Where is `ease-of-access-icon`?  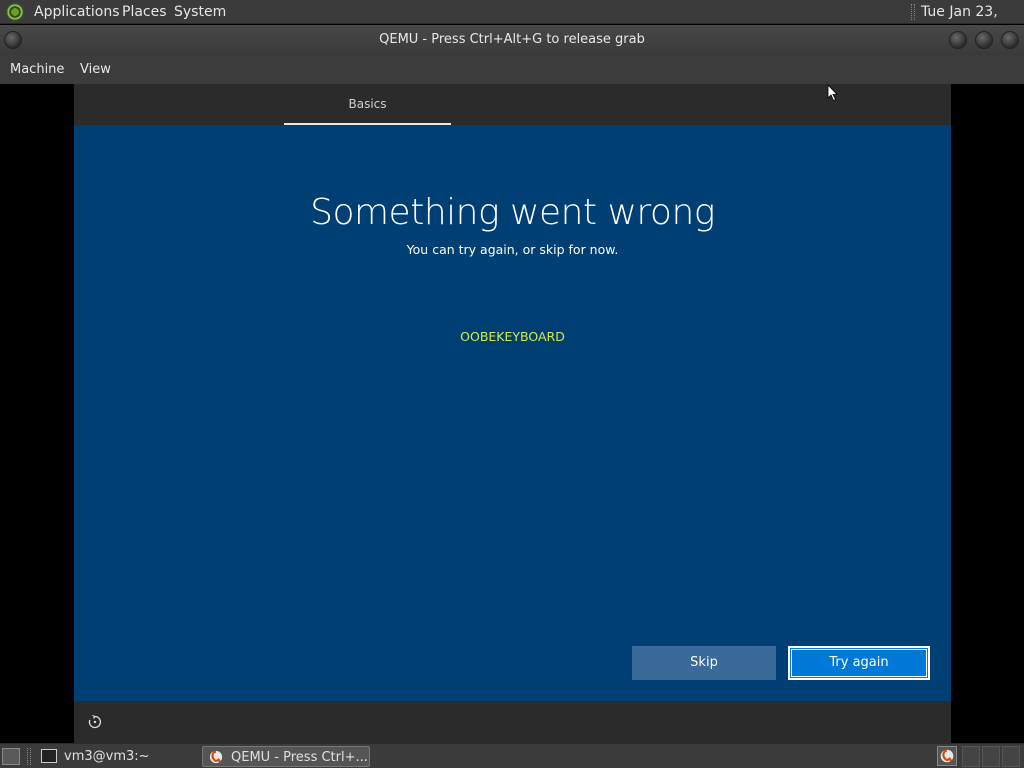 ease-of-access-icon is located at coordinates (95, 722).